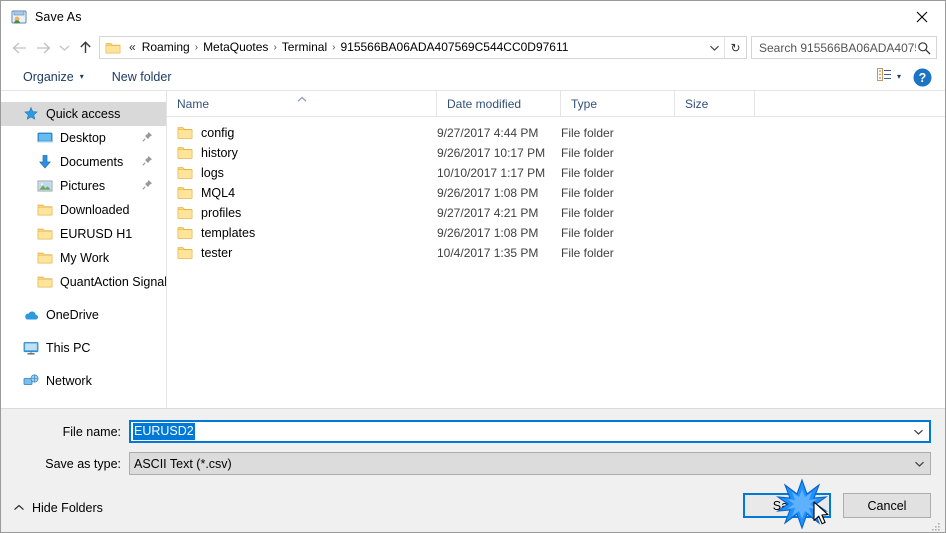  What do you see at coordinates (889, 77) in the screenshot?
I see `view-options-button: ▾` at bounding box center [889, 77].